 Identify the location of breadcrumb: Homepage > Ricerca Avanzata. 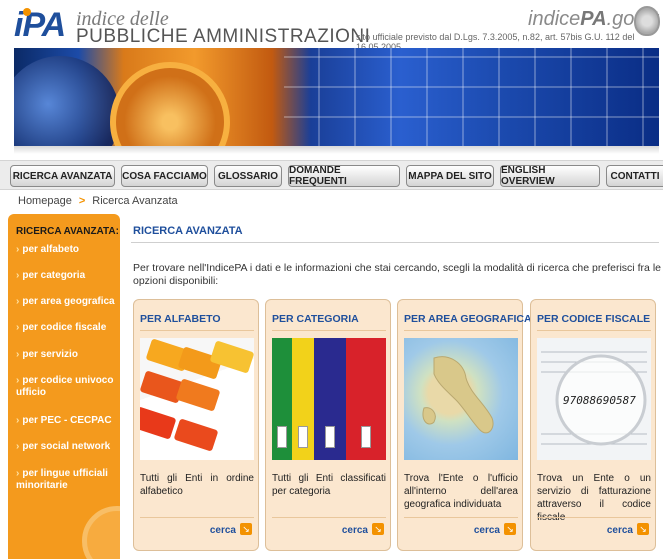
(98, 201).